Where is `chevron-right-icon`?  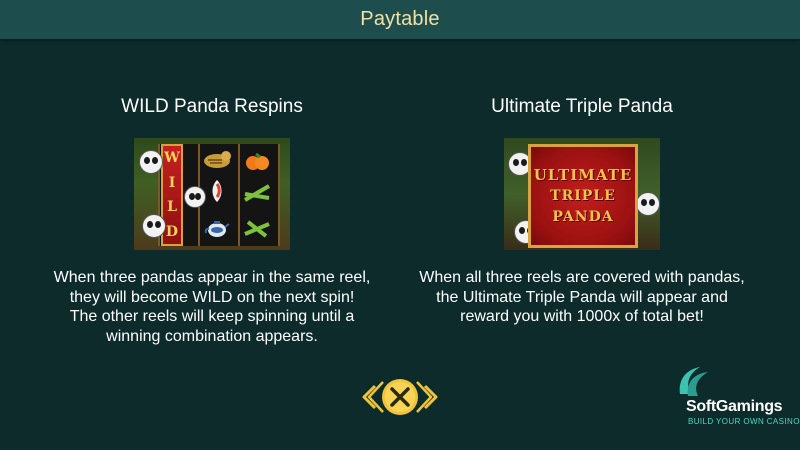
chevron-right-icon is located at coordinates (427, 397).